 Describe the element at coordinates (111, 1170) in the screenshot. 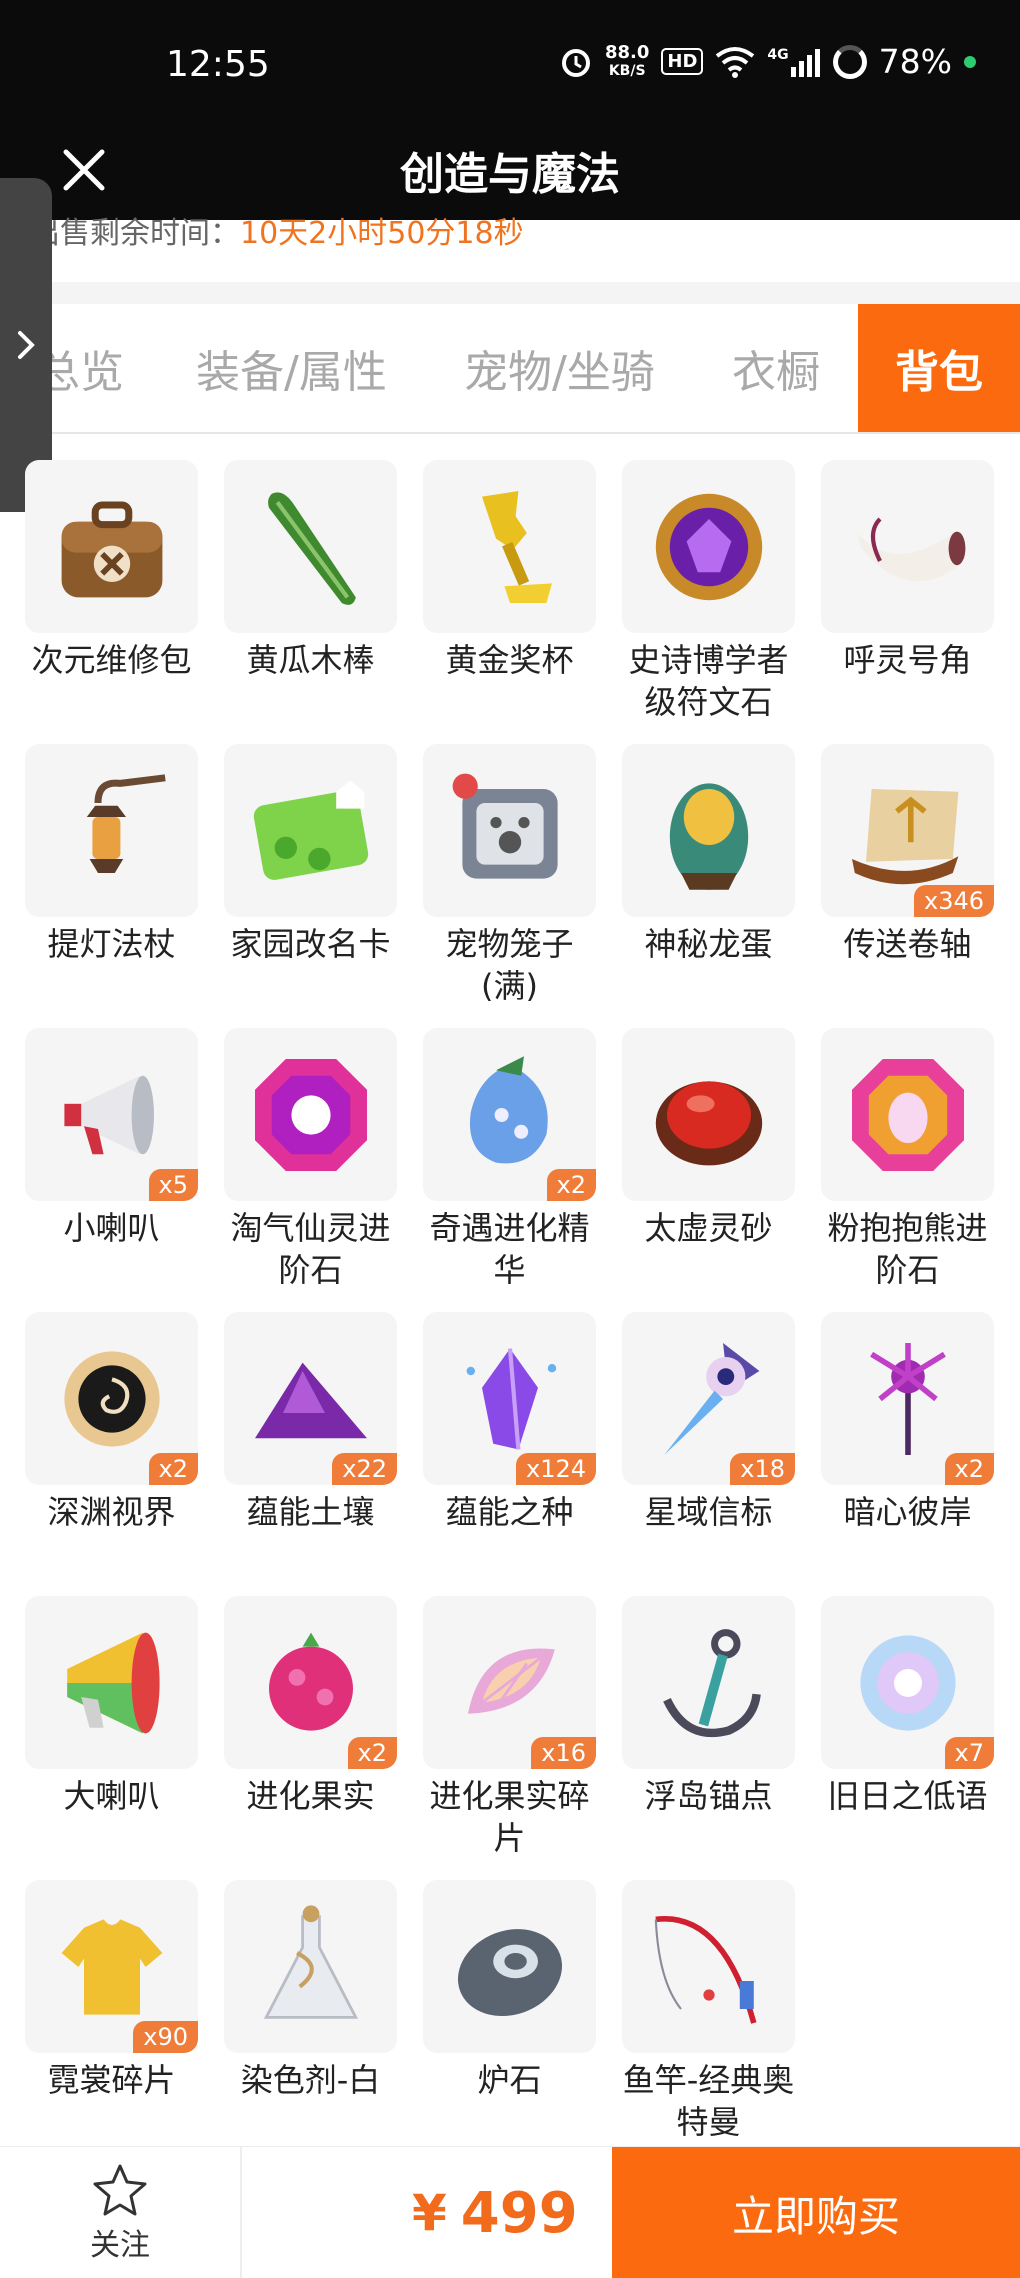

I see `item-card: x5 小喇叭` at that location.